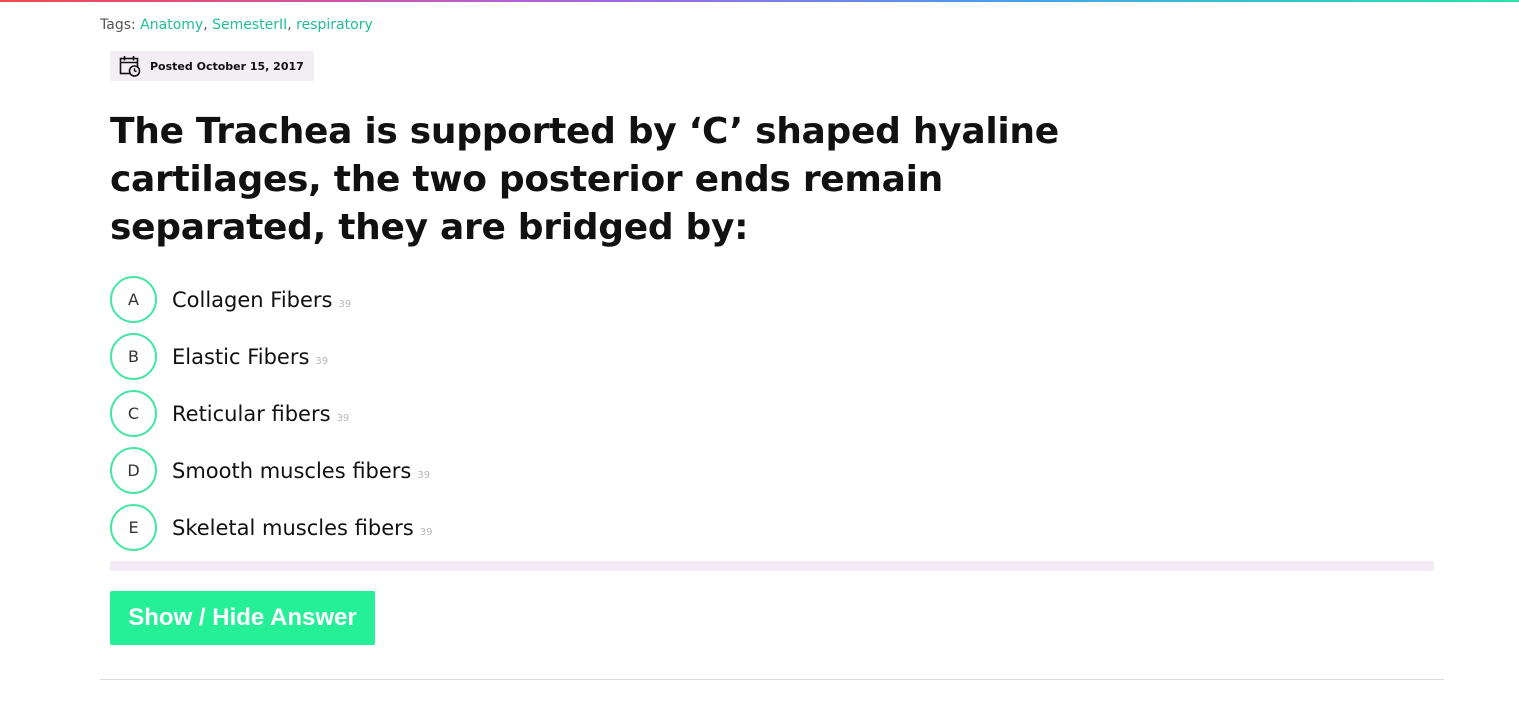 The height and width of the screenshot is (703, 1519). What do you see at coordinates (772, 356) in the screenshot?
I see `option-b: B Elastic Fibers 39` at bounding box center [772, 356].